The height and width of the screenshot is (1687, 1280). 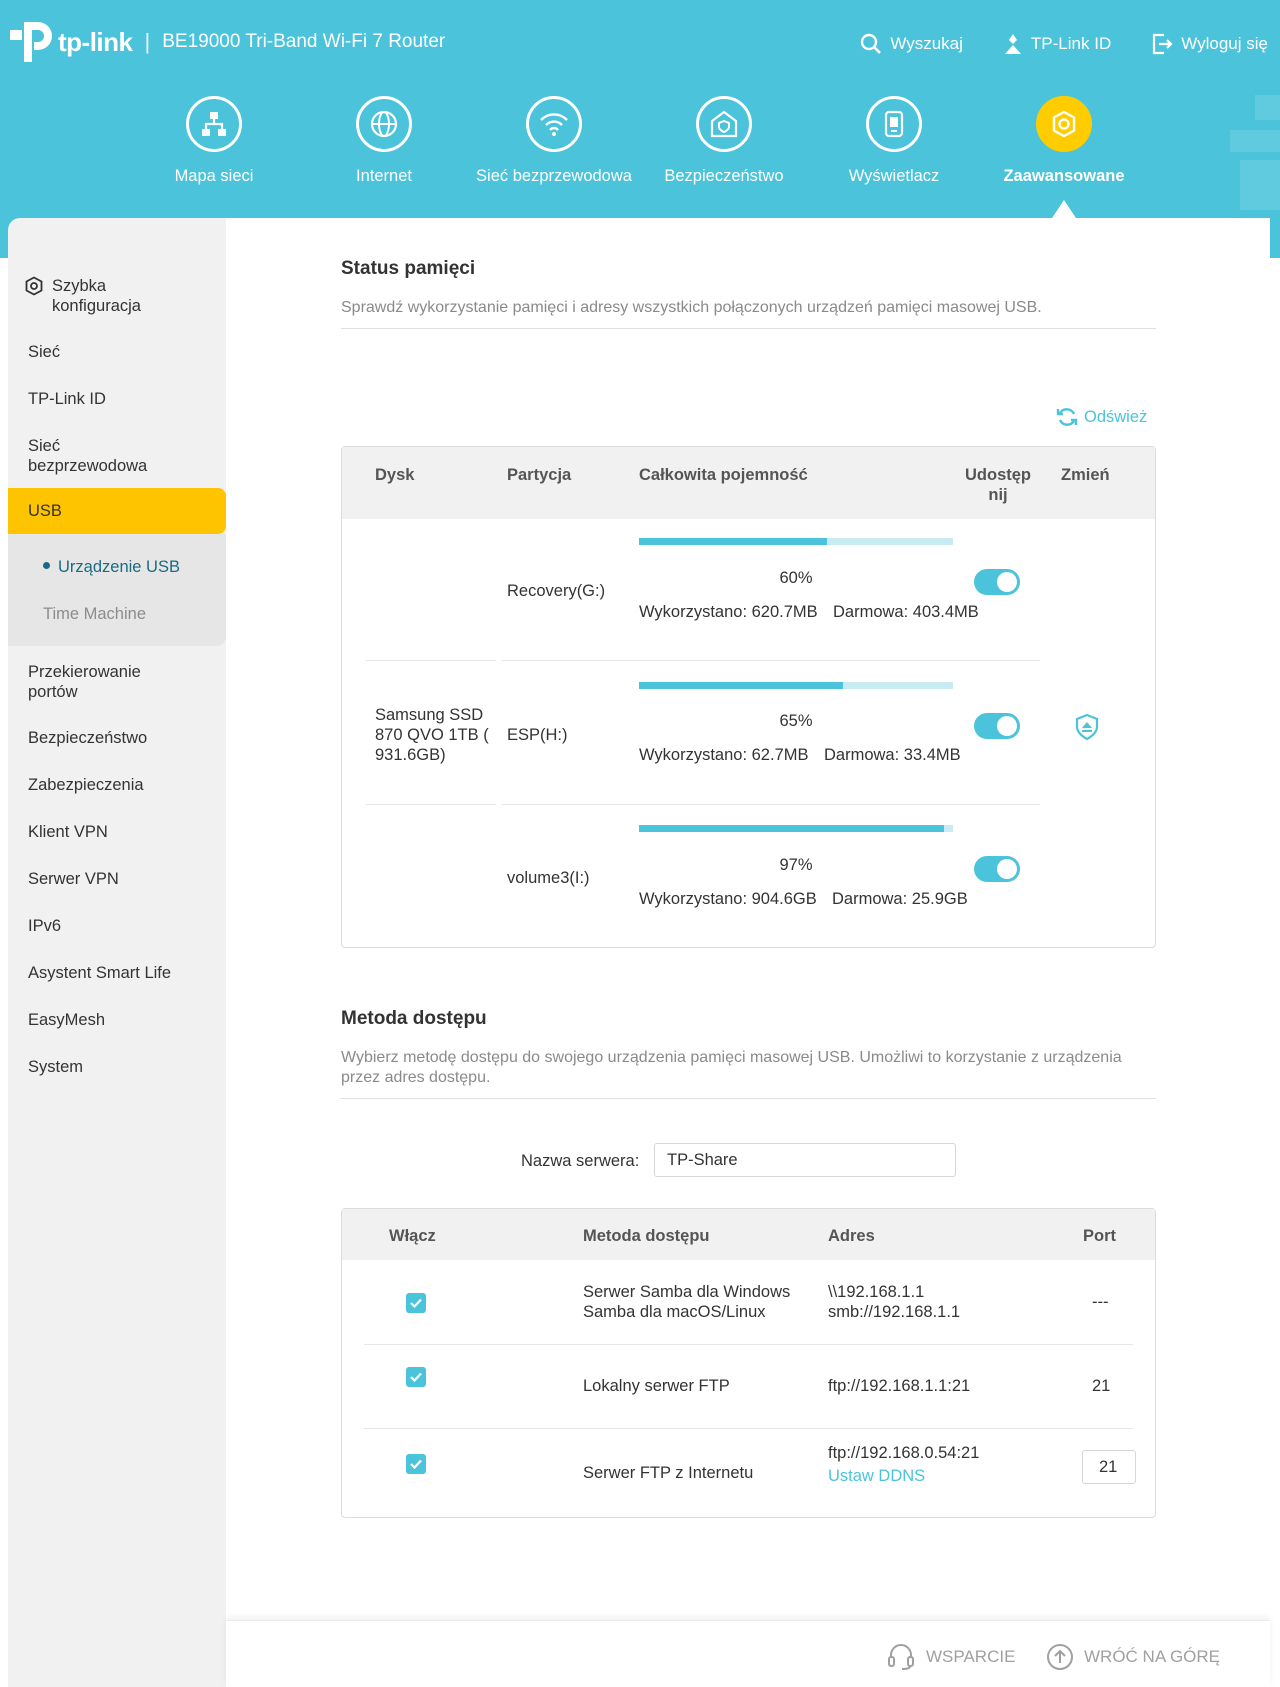 I want to click on usage-free: Darmowa: 25.9GB, so click(x=900, y=899).